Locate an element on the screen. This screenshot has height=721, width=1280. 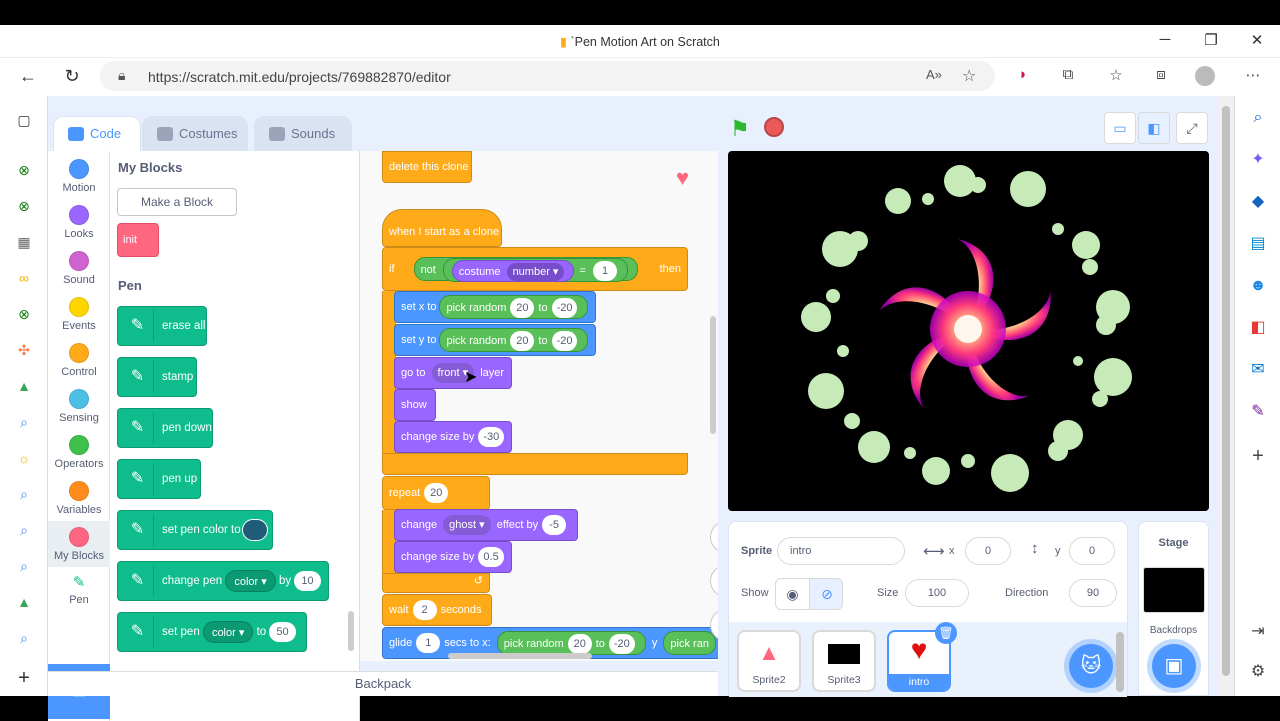
small-stage-button: ▭ is located at coordinates (1120, 128).